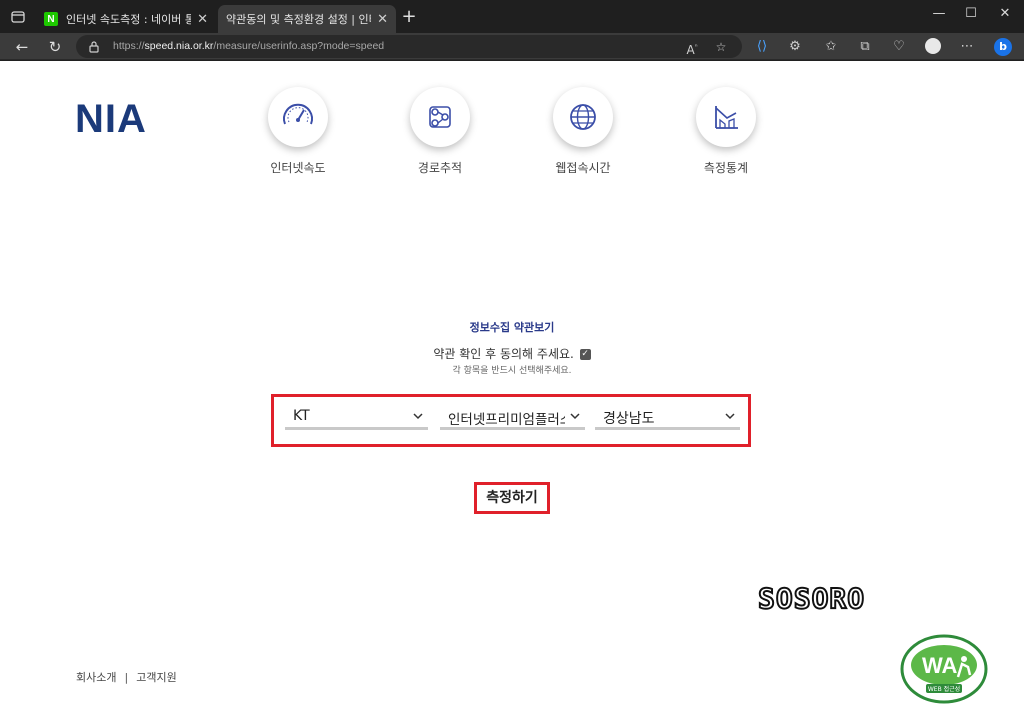  I want to click on region-select: 경상남도, so click(667, 416).